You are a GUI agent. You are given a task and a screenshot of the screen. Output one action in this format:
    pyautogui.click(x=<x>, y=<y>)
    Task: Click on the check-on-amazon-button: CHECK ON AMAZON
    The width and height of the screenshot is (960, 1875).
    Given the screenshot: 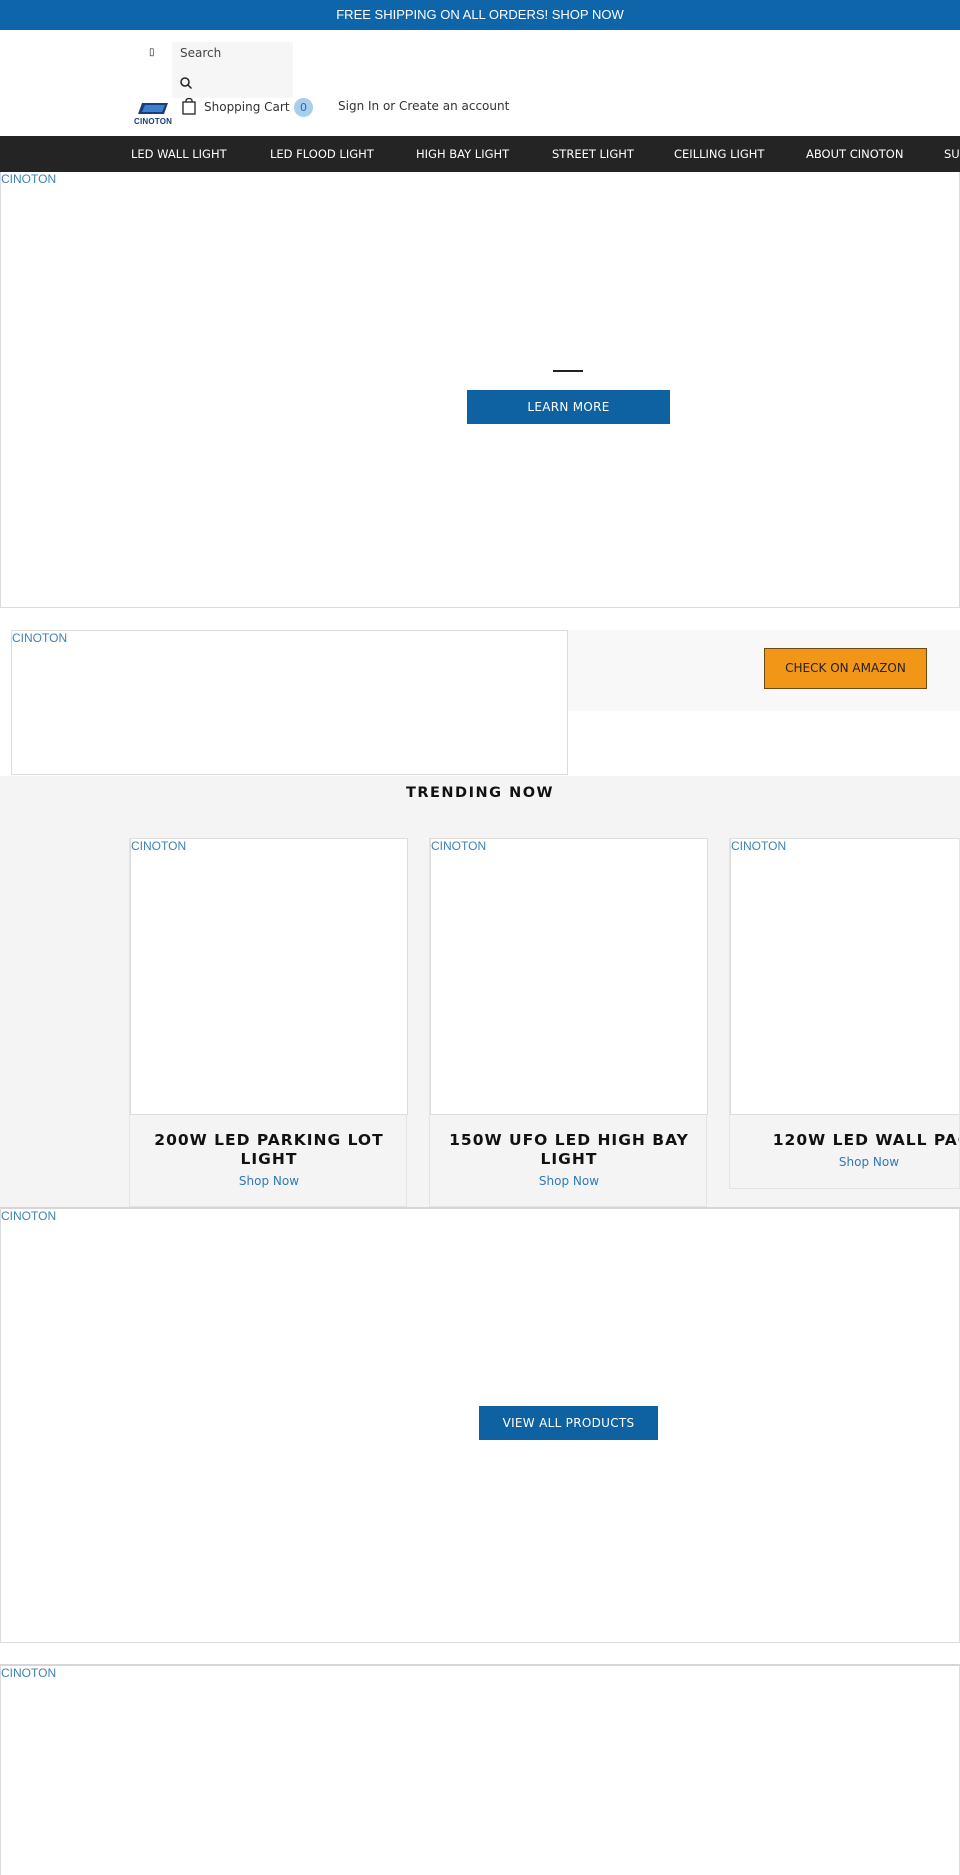 What is the action you would take?
    pyautogui.click(x=845, y=668)
    